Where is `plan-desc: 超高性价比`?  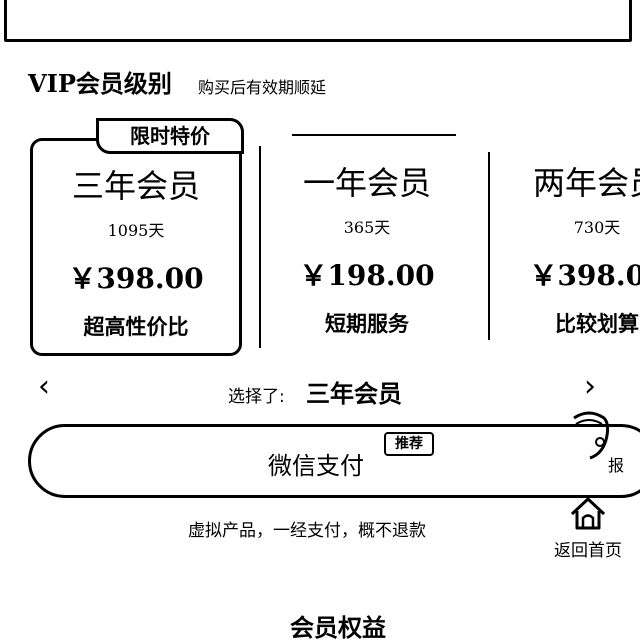 plan-desc: 超高性价比 is located at coordinates (136, 327).